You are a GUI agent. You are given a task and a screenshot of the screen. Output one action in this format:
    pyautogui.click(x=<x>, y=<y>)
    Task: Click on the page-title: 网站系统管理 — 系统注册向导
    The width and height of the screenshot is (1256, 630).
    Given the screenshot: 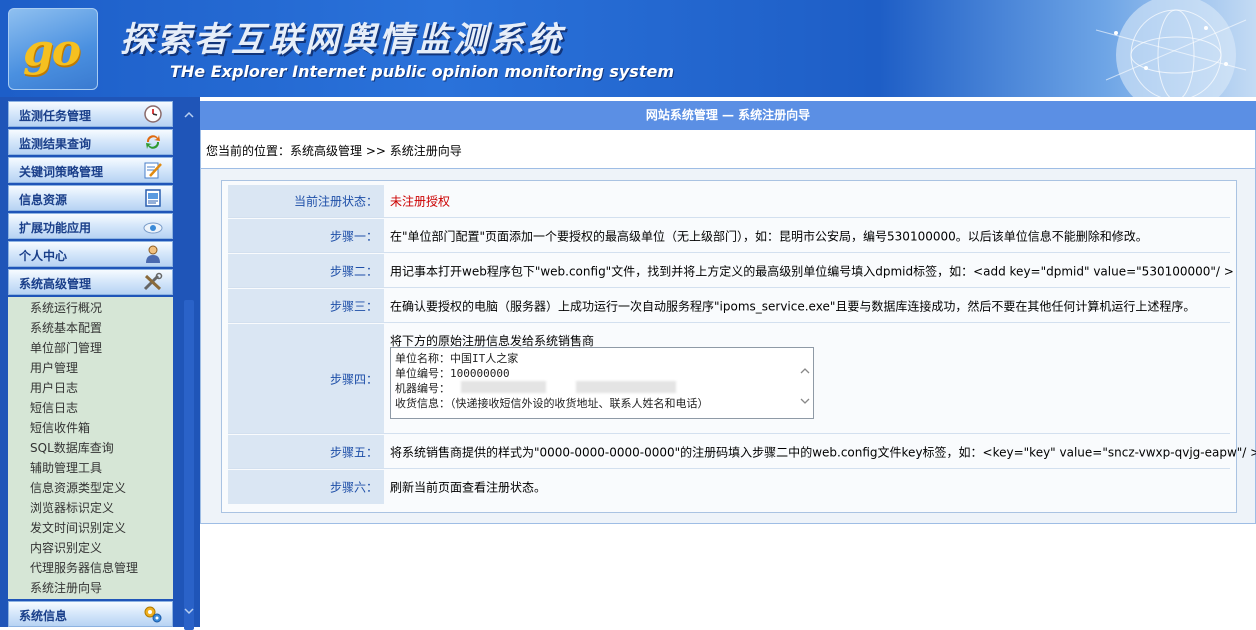 What is the action you would take?
    pyautogui.click(x=728, y=115)
    